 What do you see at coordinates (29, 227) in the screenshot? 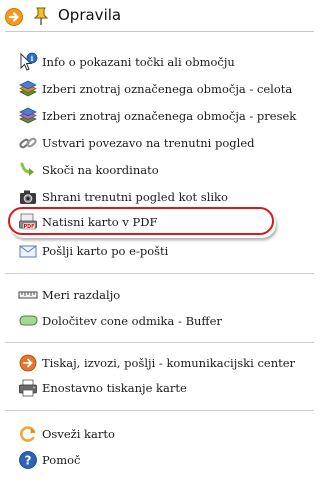
I see `svg-text: PDF` at bounding box center [29, 227].